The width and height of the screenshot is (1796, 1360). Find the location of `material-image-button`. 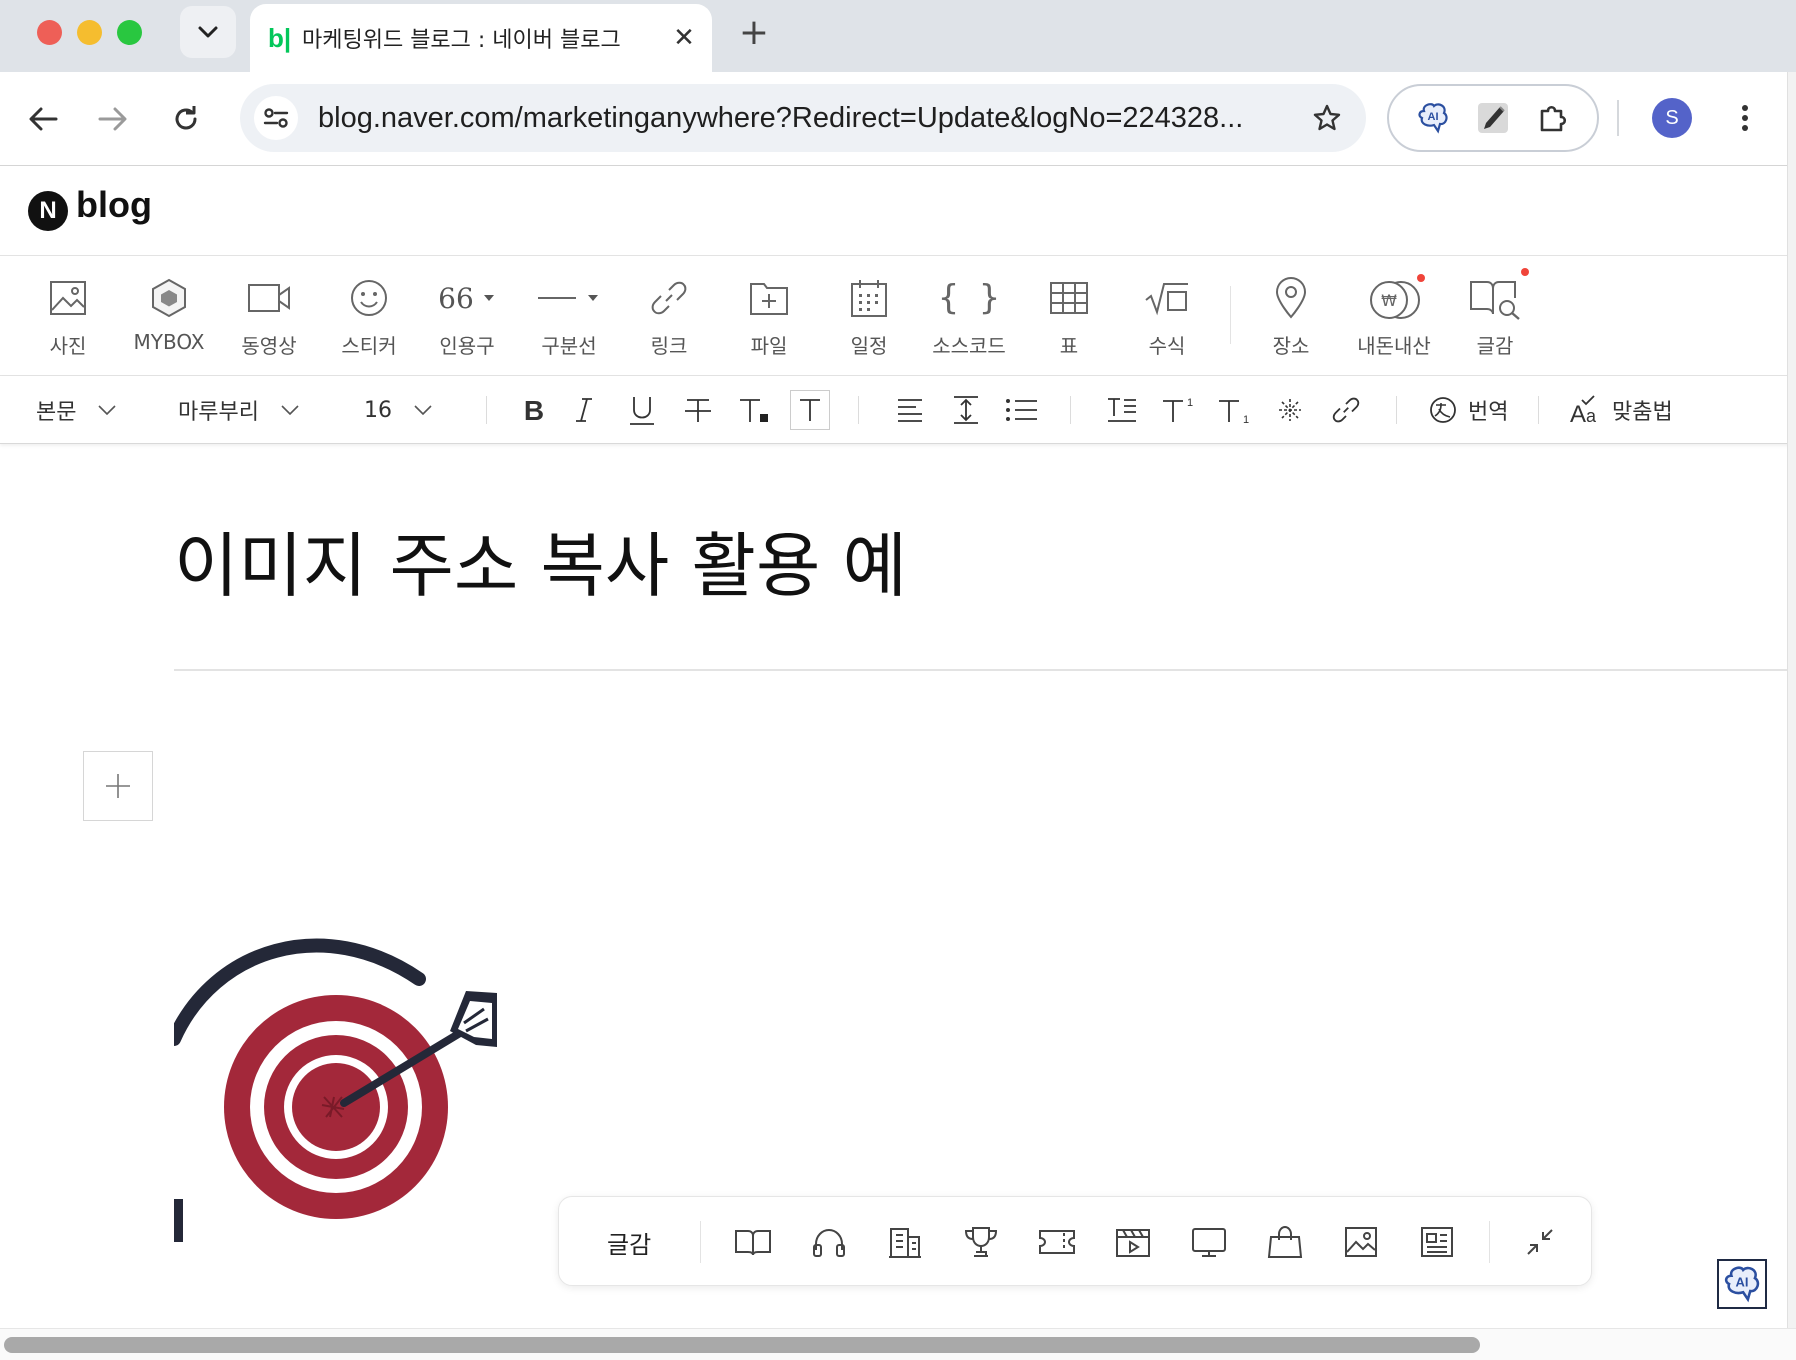

material-image-button is located at coordinates (1361, 1242).